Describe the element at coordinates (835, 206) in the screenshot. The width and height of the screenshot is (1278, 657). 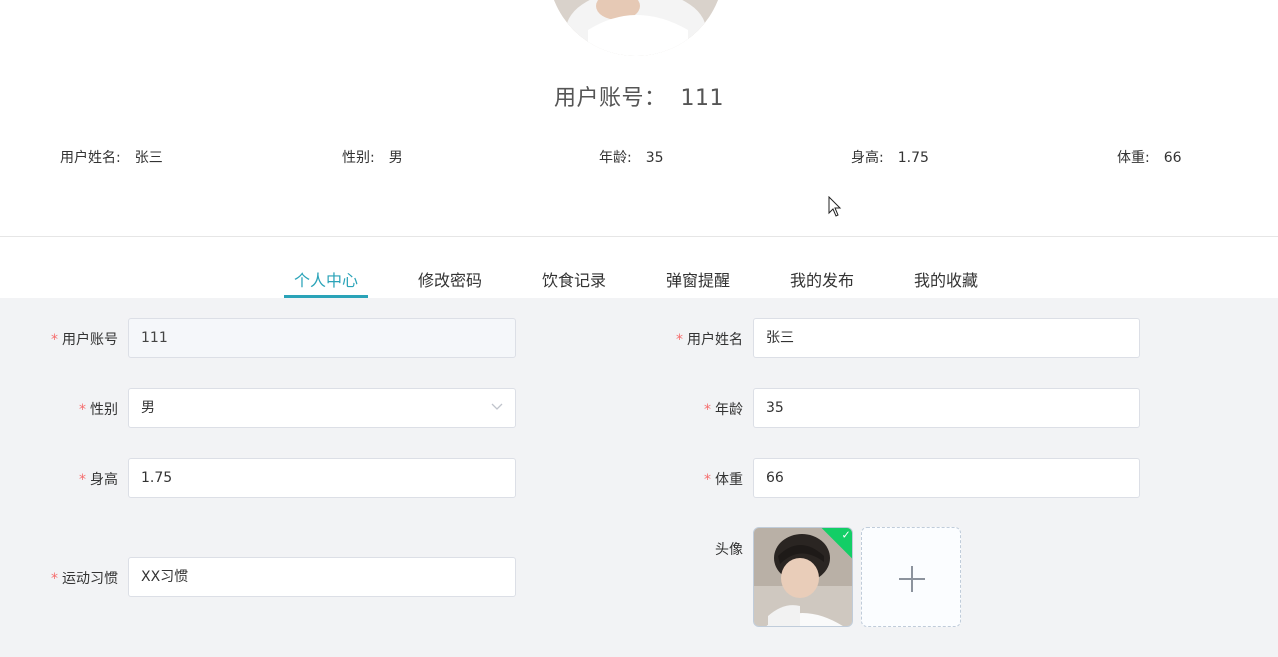
I see `mouse-cursor-icon` at that location.